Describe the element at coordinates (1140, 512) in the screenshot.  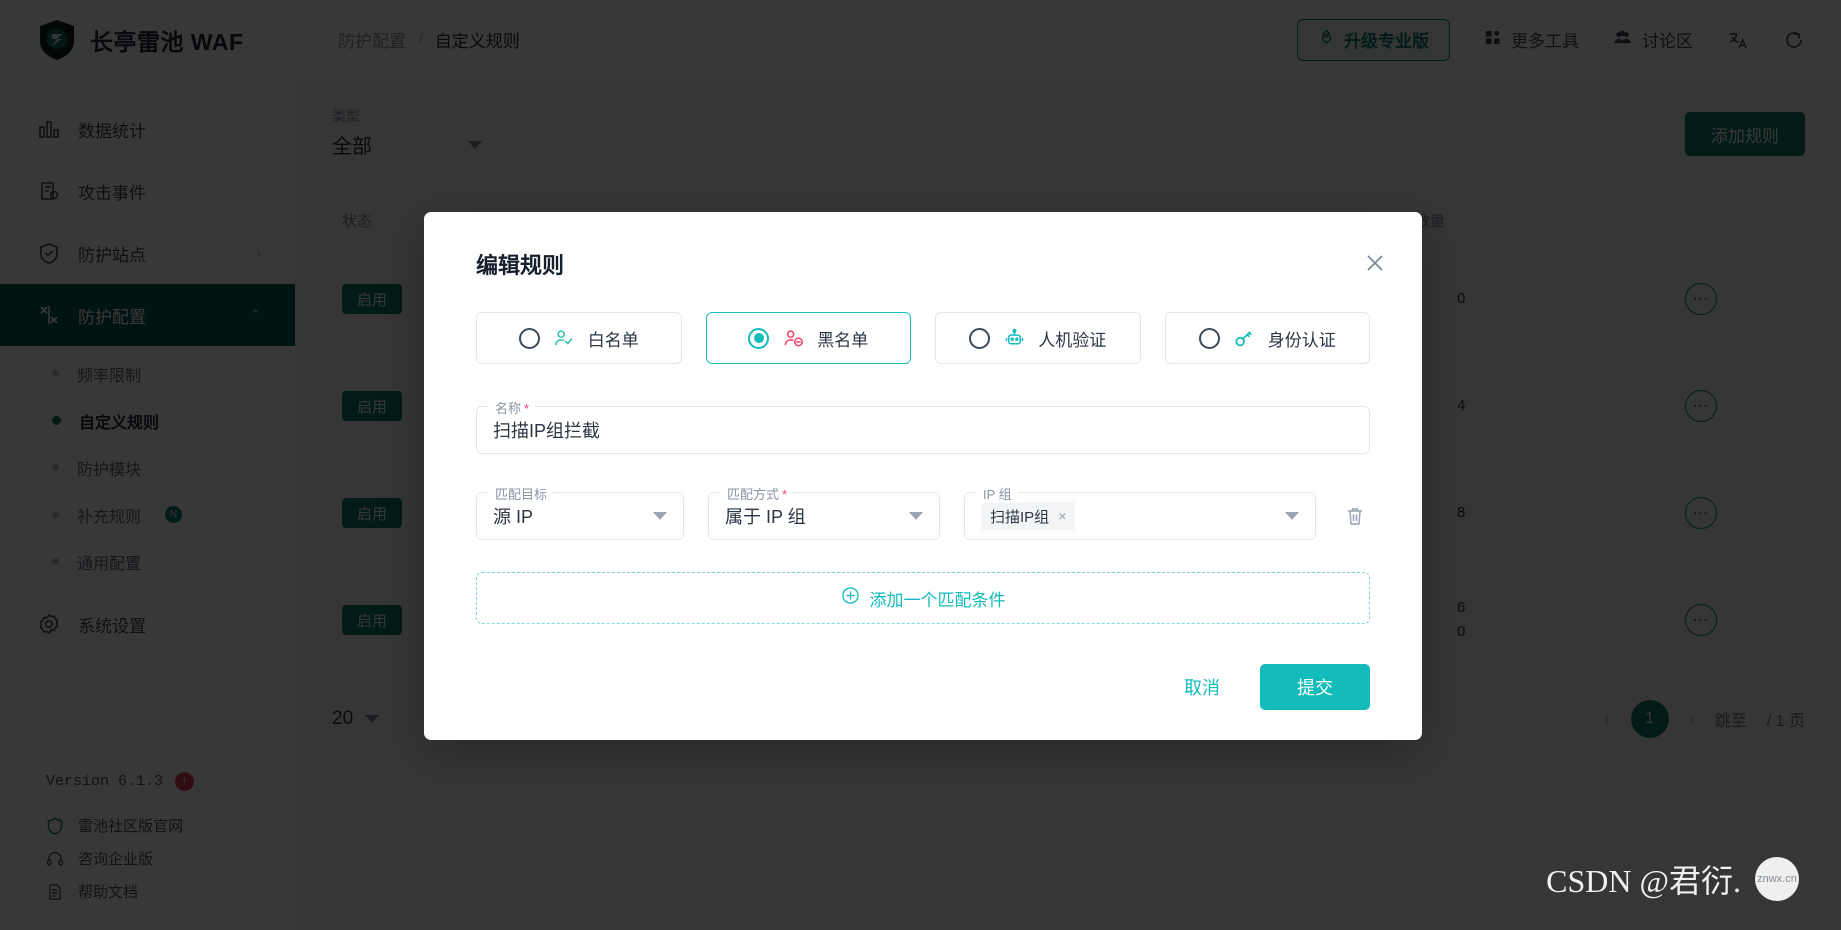
I see `ip-group-select: IP 组 扫描IP组 ×` at that location.